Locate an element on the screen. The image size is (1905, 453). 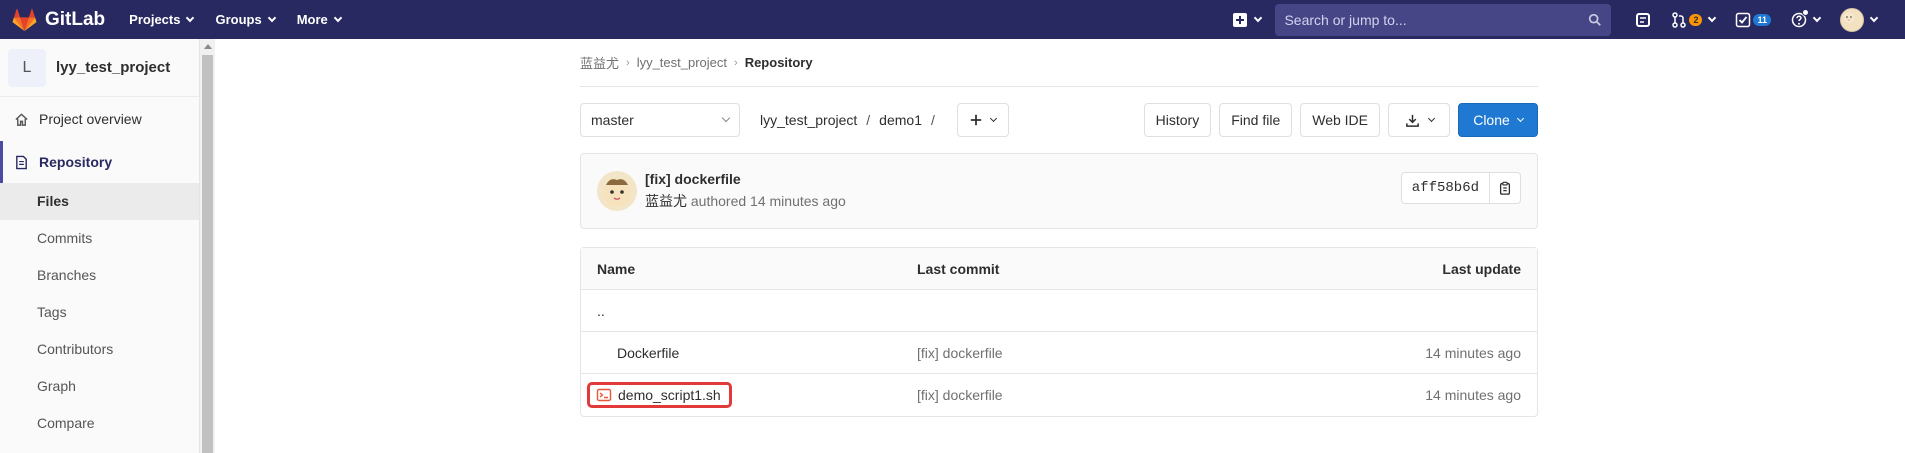
web-ide-button: Web IDE is located at coordinates (1340, 120).